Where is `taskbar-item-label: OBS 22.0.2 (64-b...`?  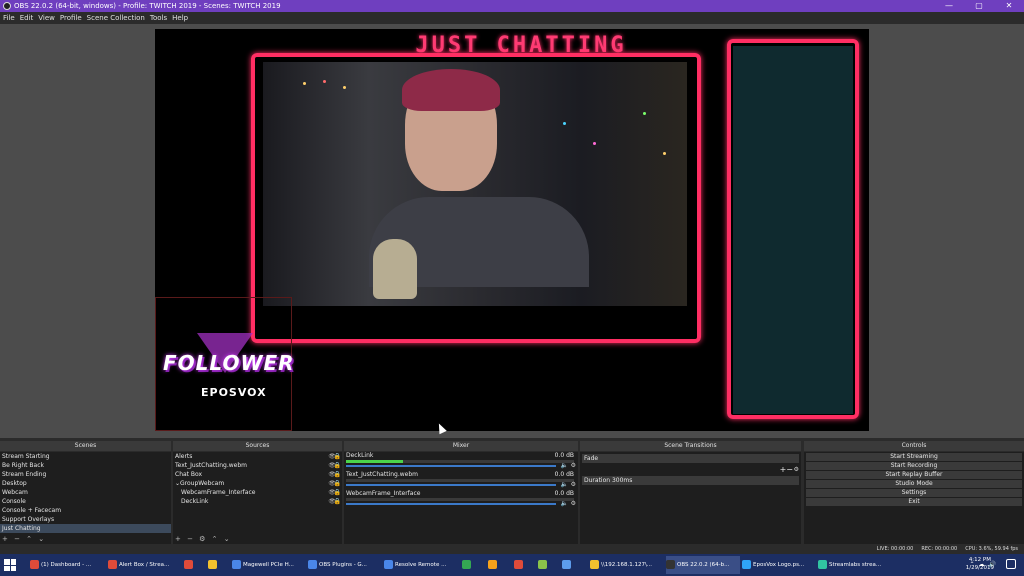
taskbar-item-label: OBS 22.0.2 (64-b... is located at coordinates (703, 565).